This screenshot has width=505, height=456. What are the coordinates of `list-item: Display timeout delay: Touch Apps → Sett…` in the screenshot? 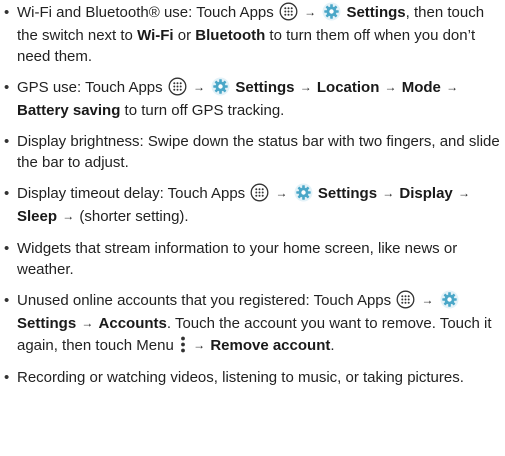 It's located at (253, 205).